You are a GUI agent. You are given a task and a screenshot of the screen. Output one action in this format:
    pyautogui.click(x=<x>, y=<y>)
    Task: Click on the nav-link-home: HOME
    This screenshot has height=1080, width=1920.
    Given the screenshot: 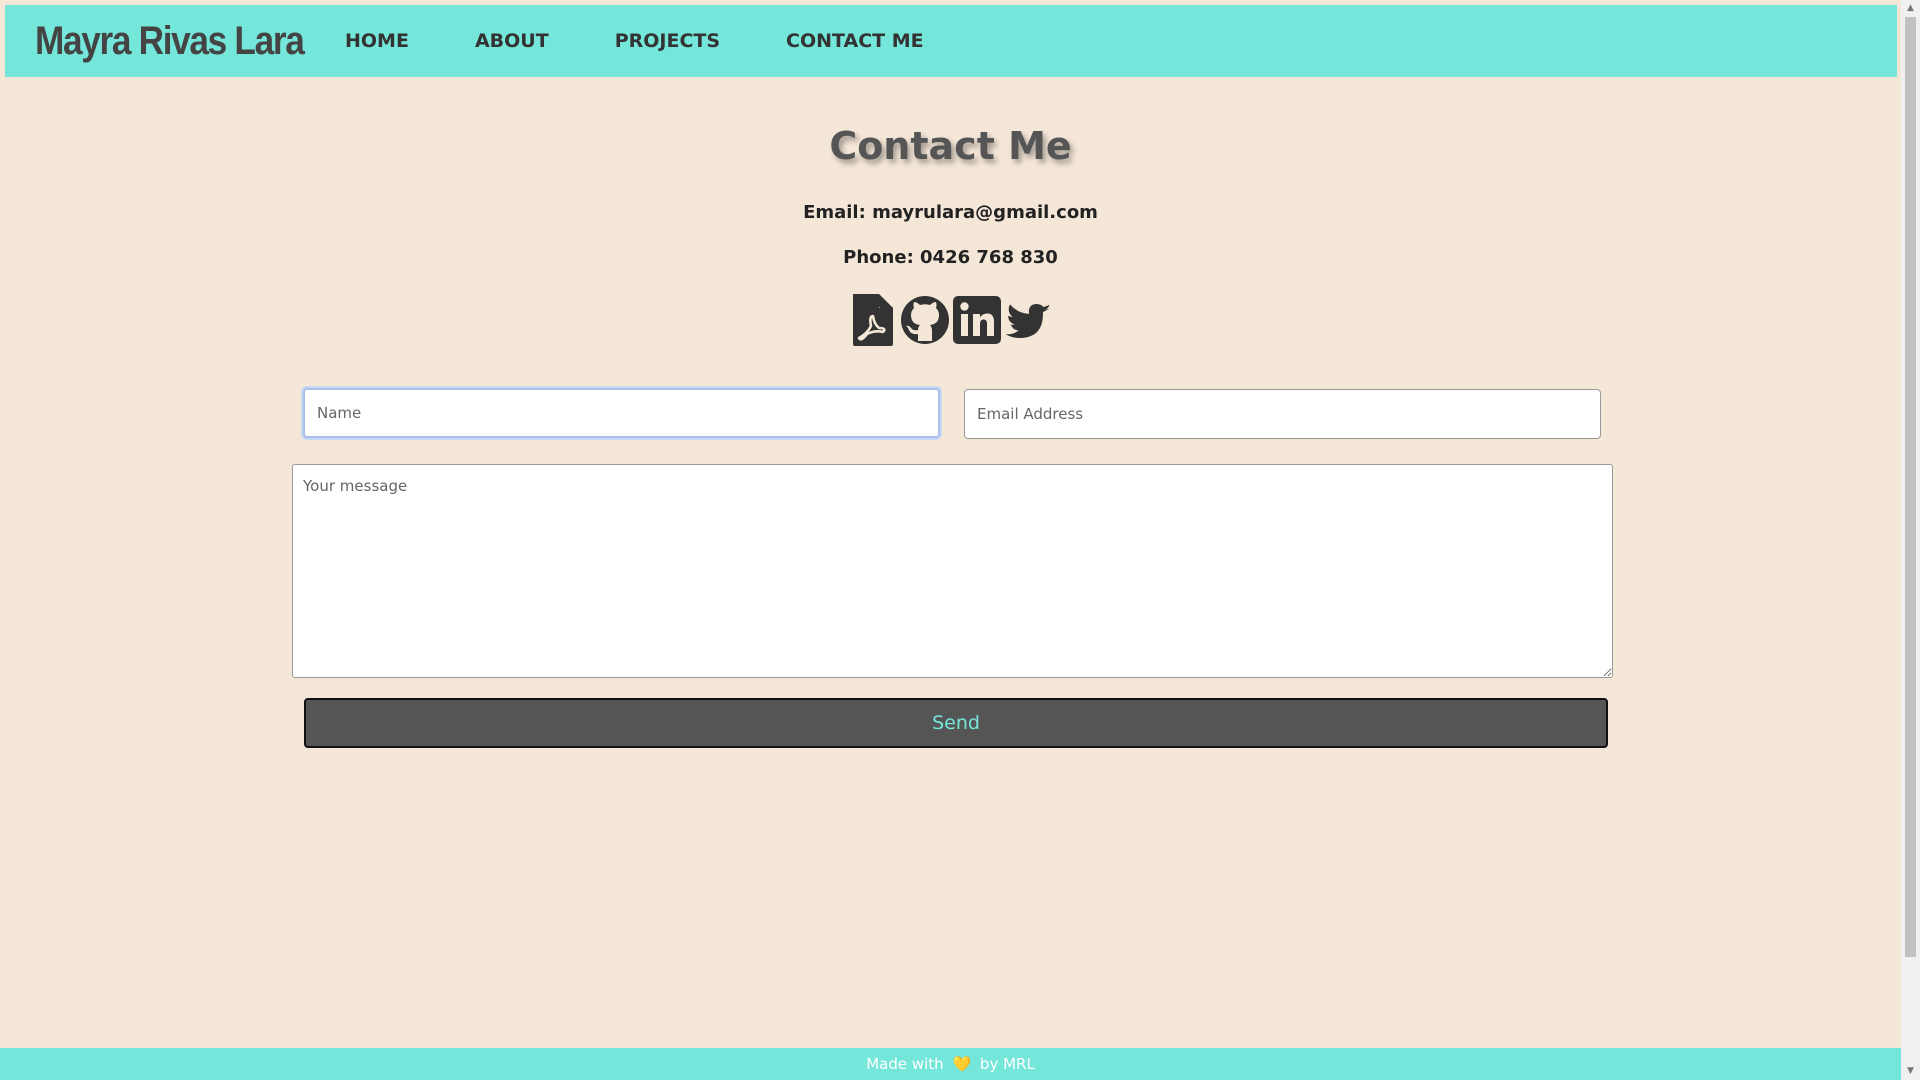 What is the action you would take?
    pyautogui.click(x=377, y=41)
    